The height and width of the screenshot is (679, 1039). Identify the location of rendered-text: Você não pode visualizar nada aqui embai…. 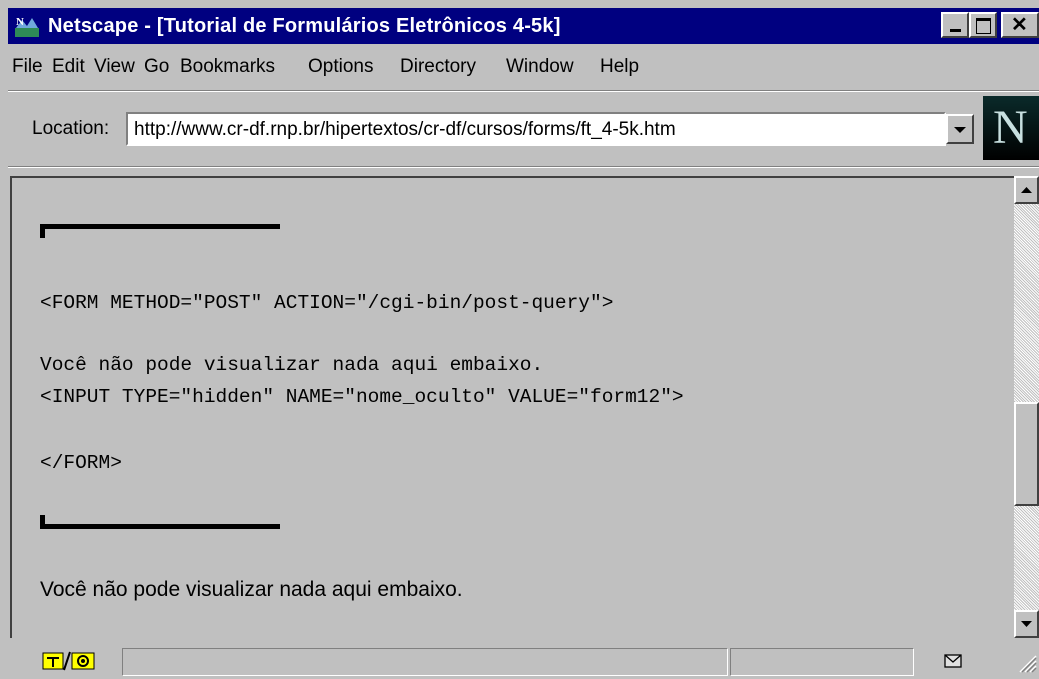
(251, 589).